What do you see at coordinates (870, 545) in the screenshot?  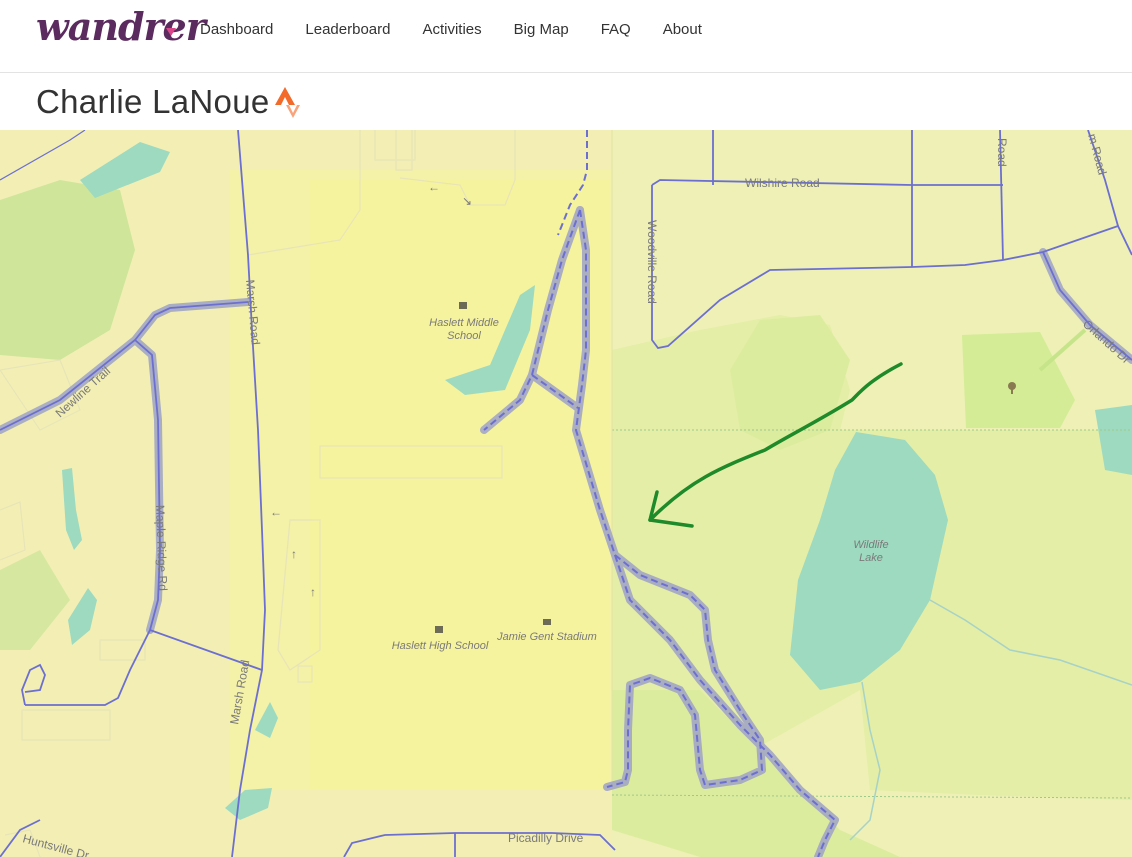 I see `label-lake-line1: Wildlife` at bounding box center [870, 545].